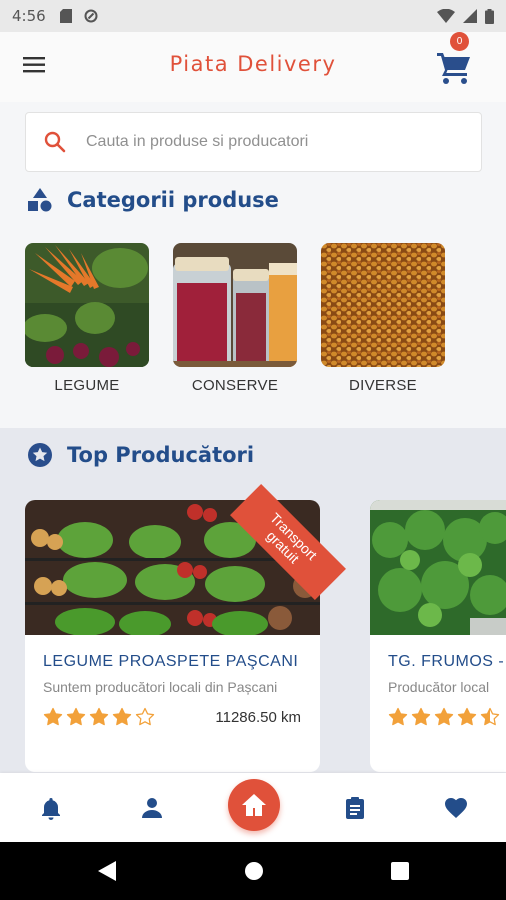 This screenshot has height=900, width=506. I want to click on home-button, so click(254, 805).